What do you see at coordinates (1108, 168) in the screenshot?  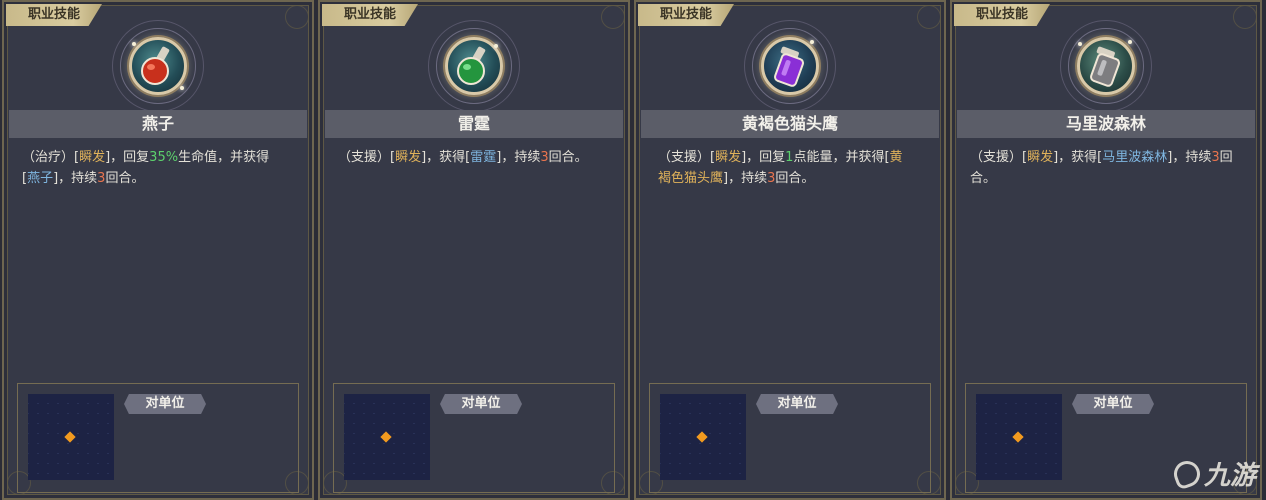 I see `skill-description: （支援）[瞬发]，获得[马里波森林]，持续3回合。` at bounding box center [1108, 168].